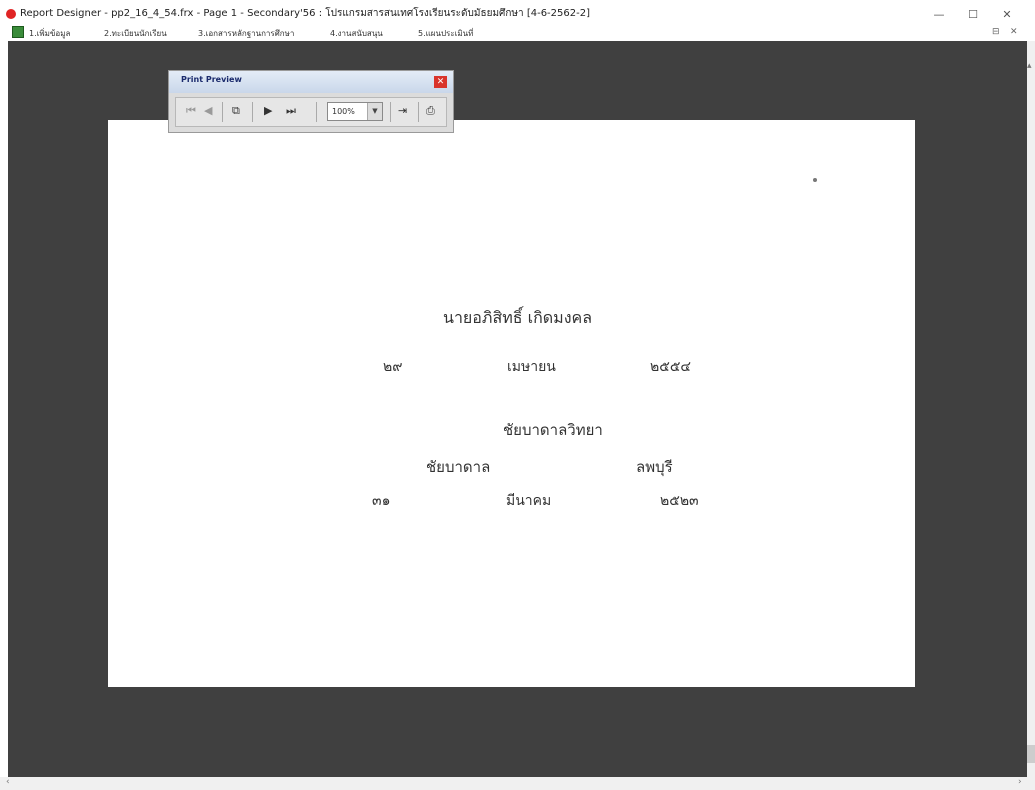 The height and width of the screenshot is (790, 1035). I want to click on birth-month: มีนาคม, so click(529, 501).